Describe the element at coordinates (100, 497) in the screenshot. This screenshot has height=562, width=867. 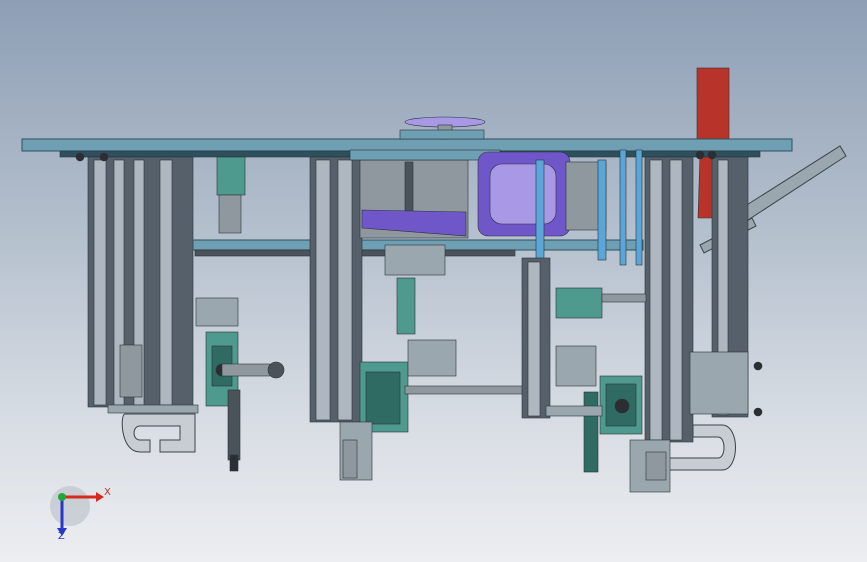
I see `triad-x-arrow` at that location.